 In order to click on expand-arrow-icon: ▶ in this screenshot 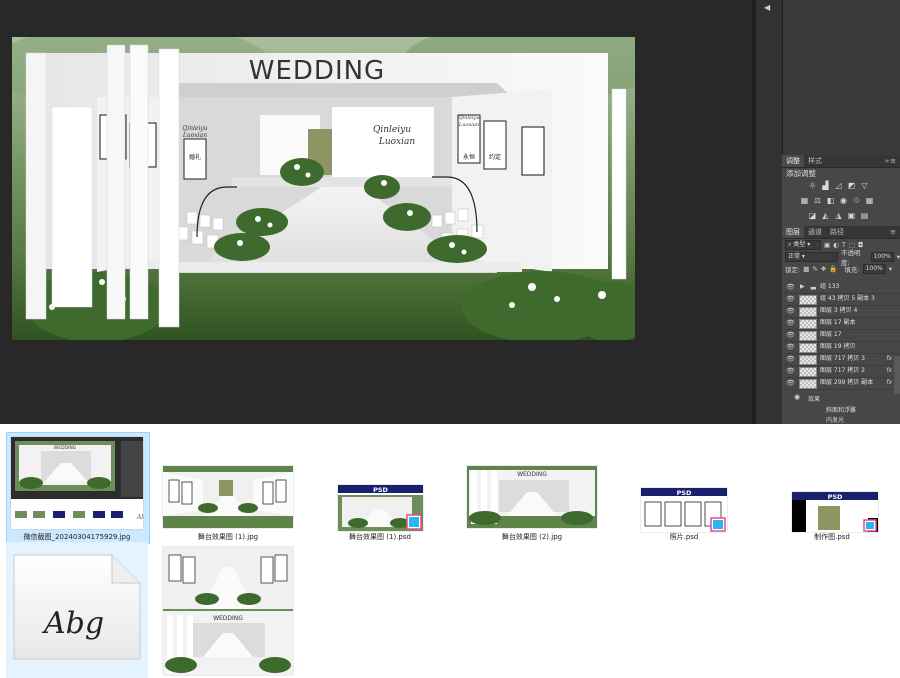, I will do `click(802, 287)`.